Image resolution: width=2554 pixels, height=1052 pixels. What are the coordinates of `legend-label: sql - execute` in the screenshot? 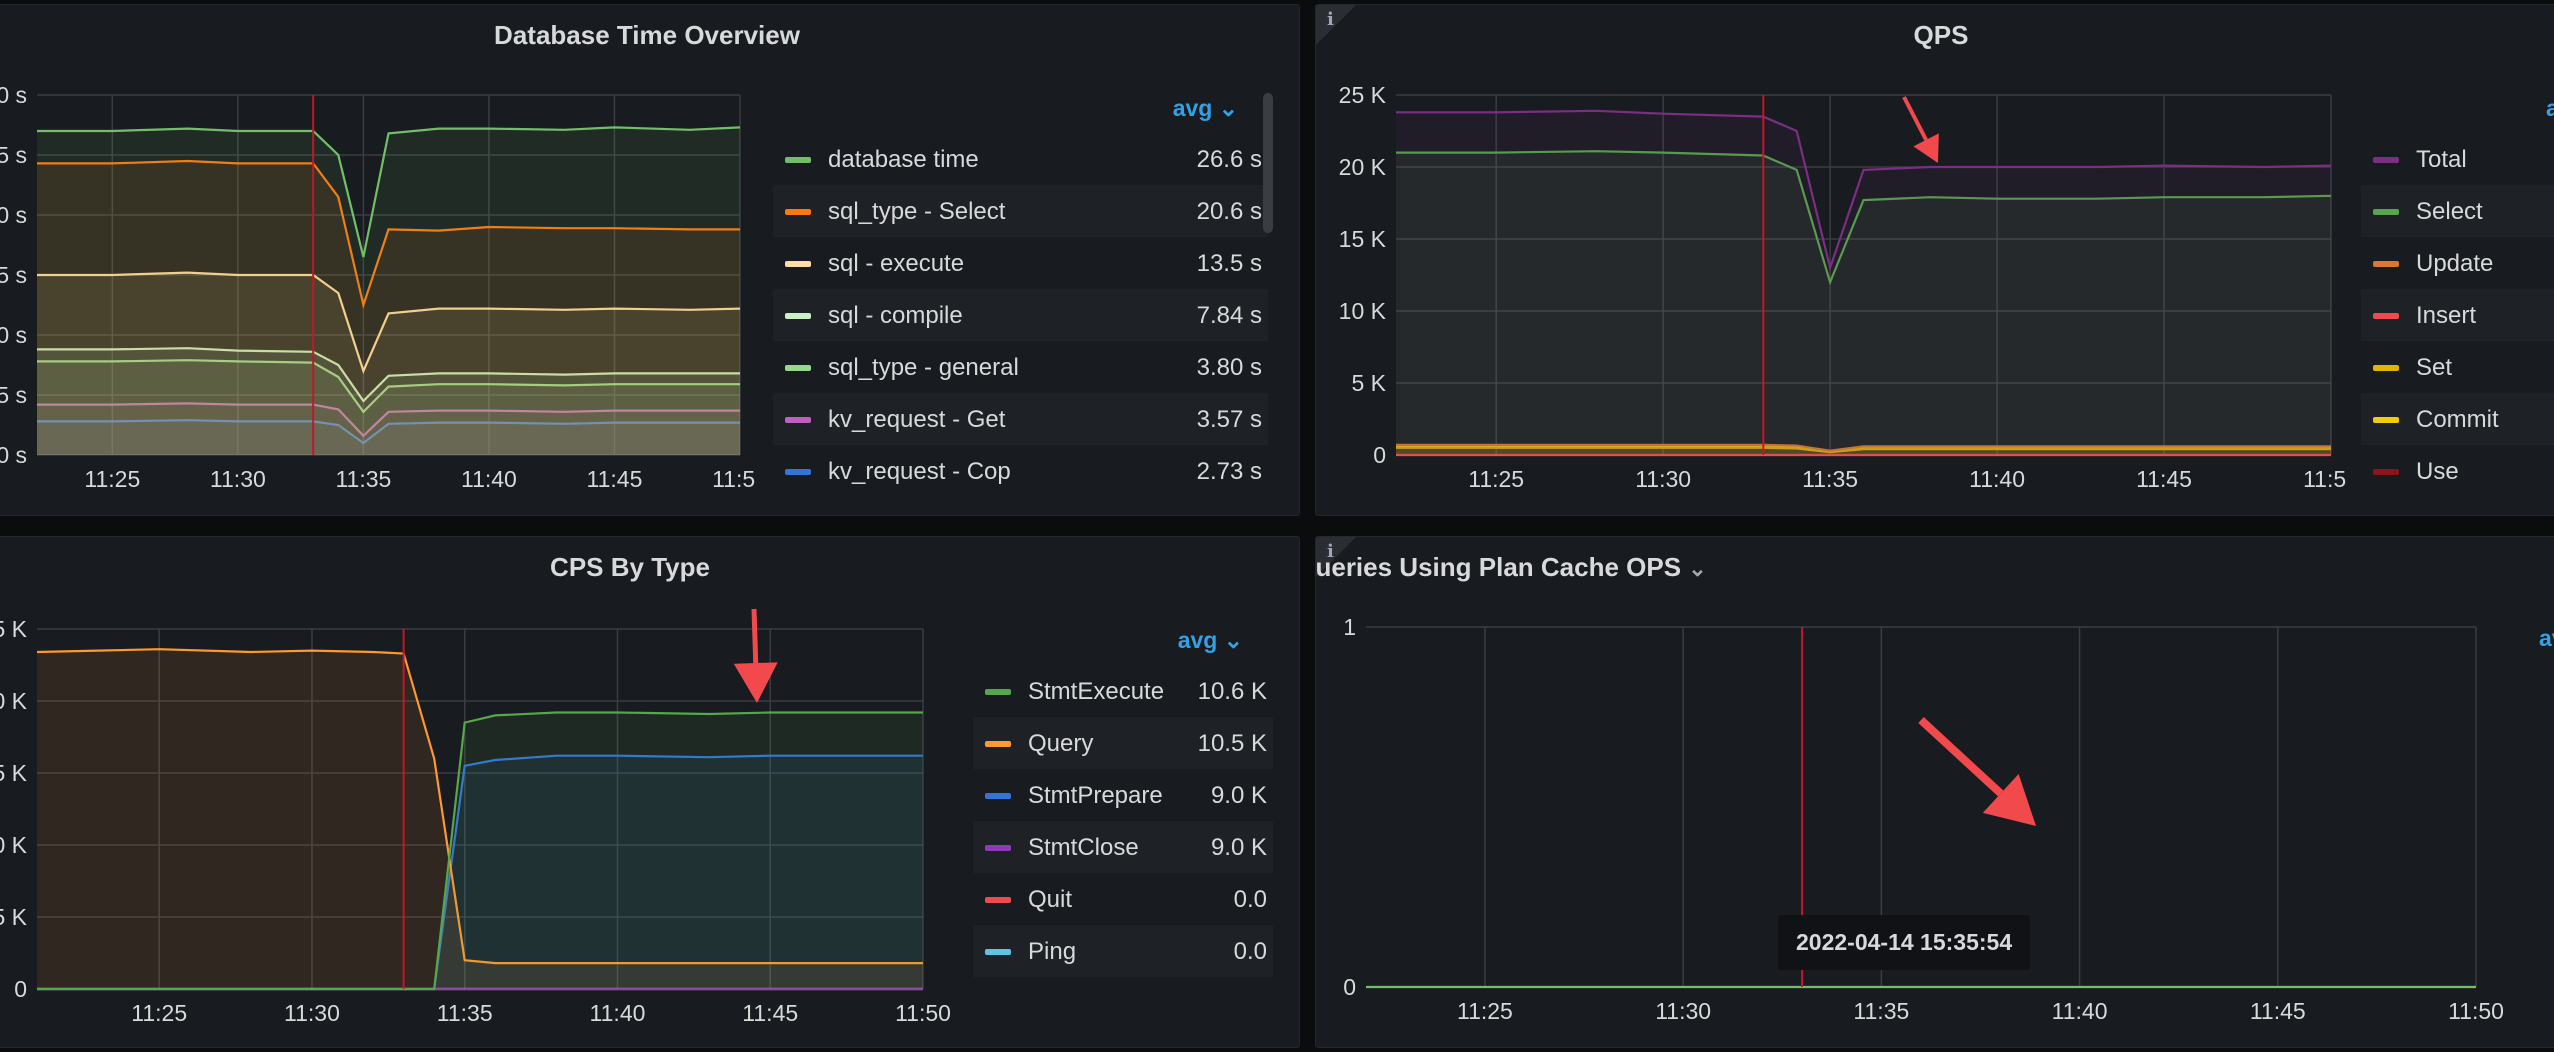 It's located at (896, 263).